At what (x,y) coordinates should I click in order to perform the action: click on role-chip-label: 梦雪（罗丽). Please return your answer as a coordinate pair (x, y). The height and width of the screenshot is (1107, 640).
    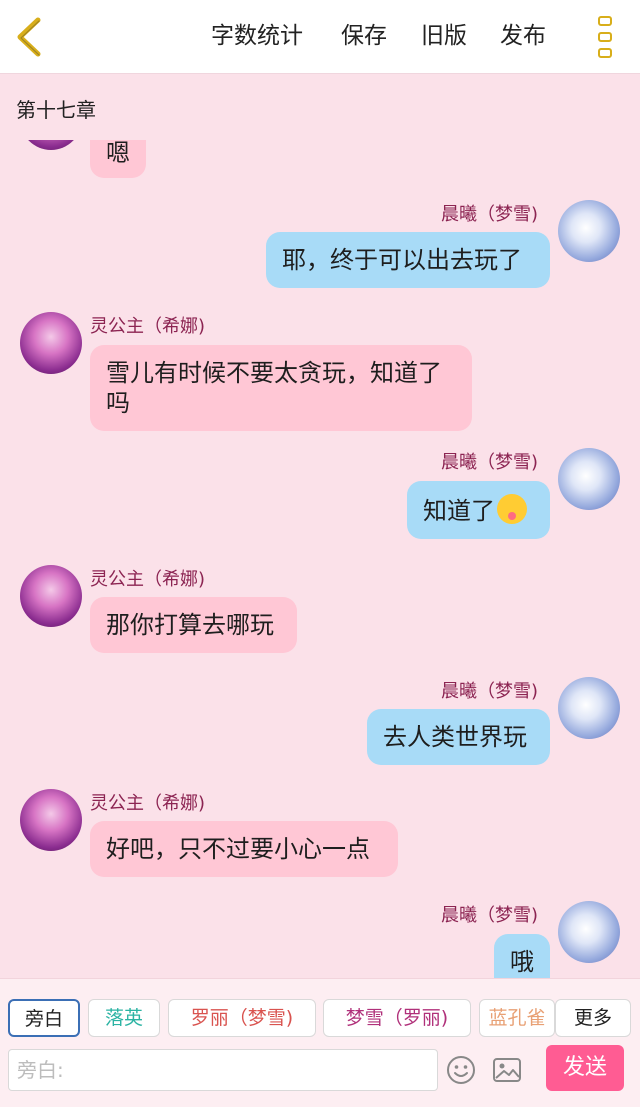
    Looking at the image, I should click on (397, 1018).